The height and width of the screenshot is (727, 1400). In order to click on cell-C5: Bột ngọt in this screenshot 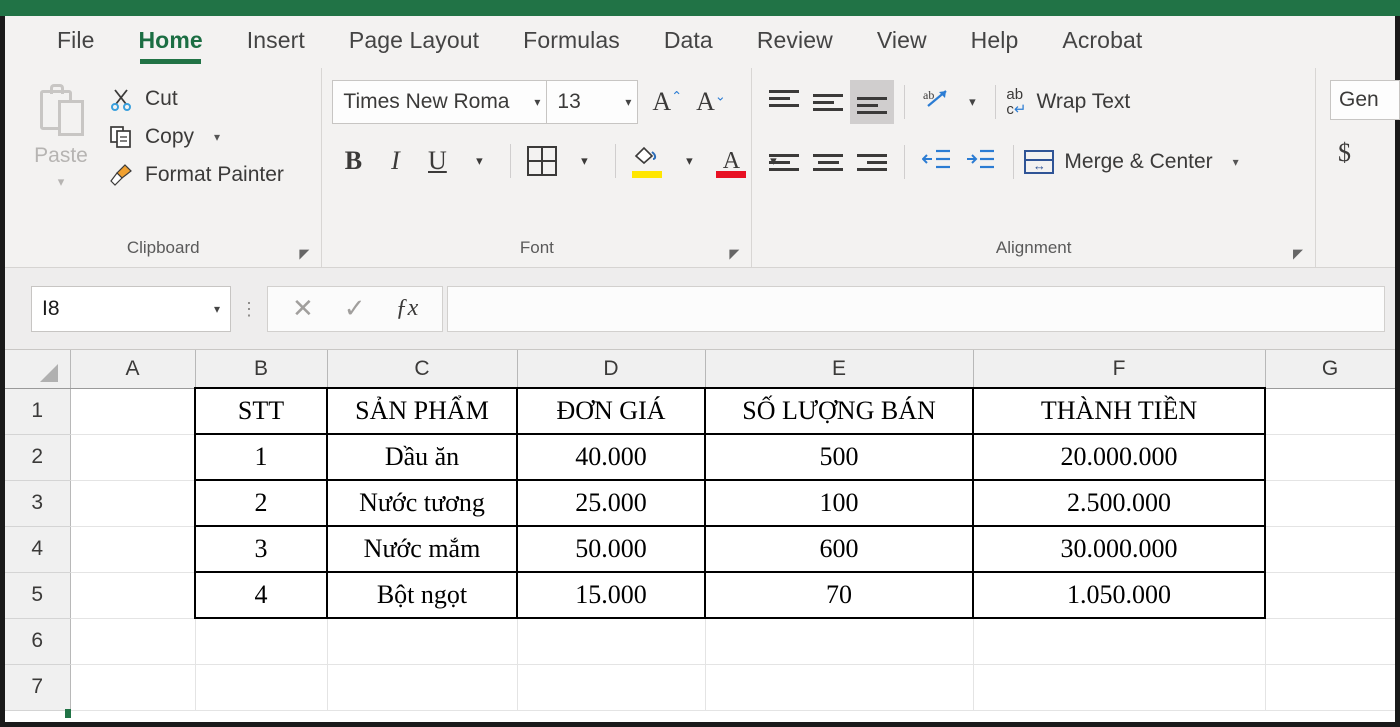, I will do `click(422, 595)`.